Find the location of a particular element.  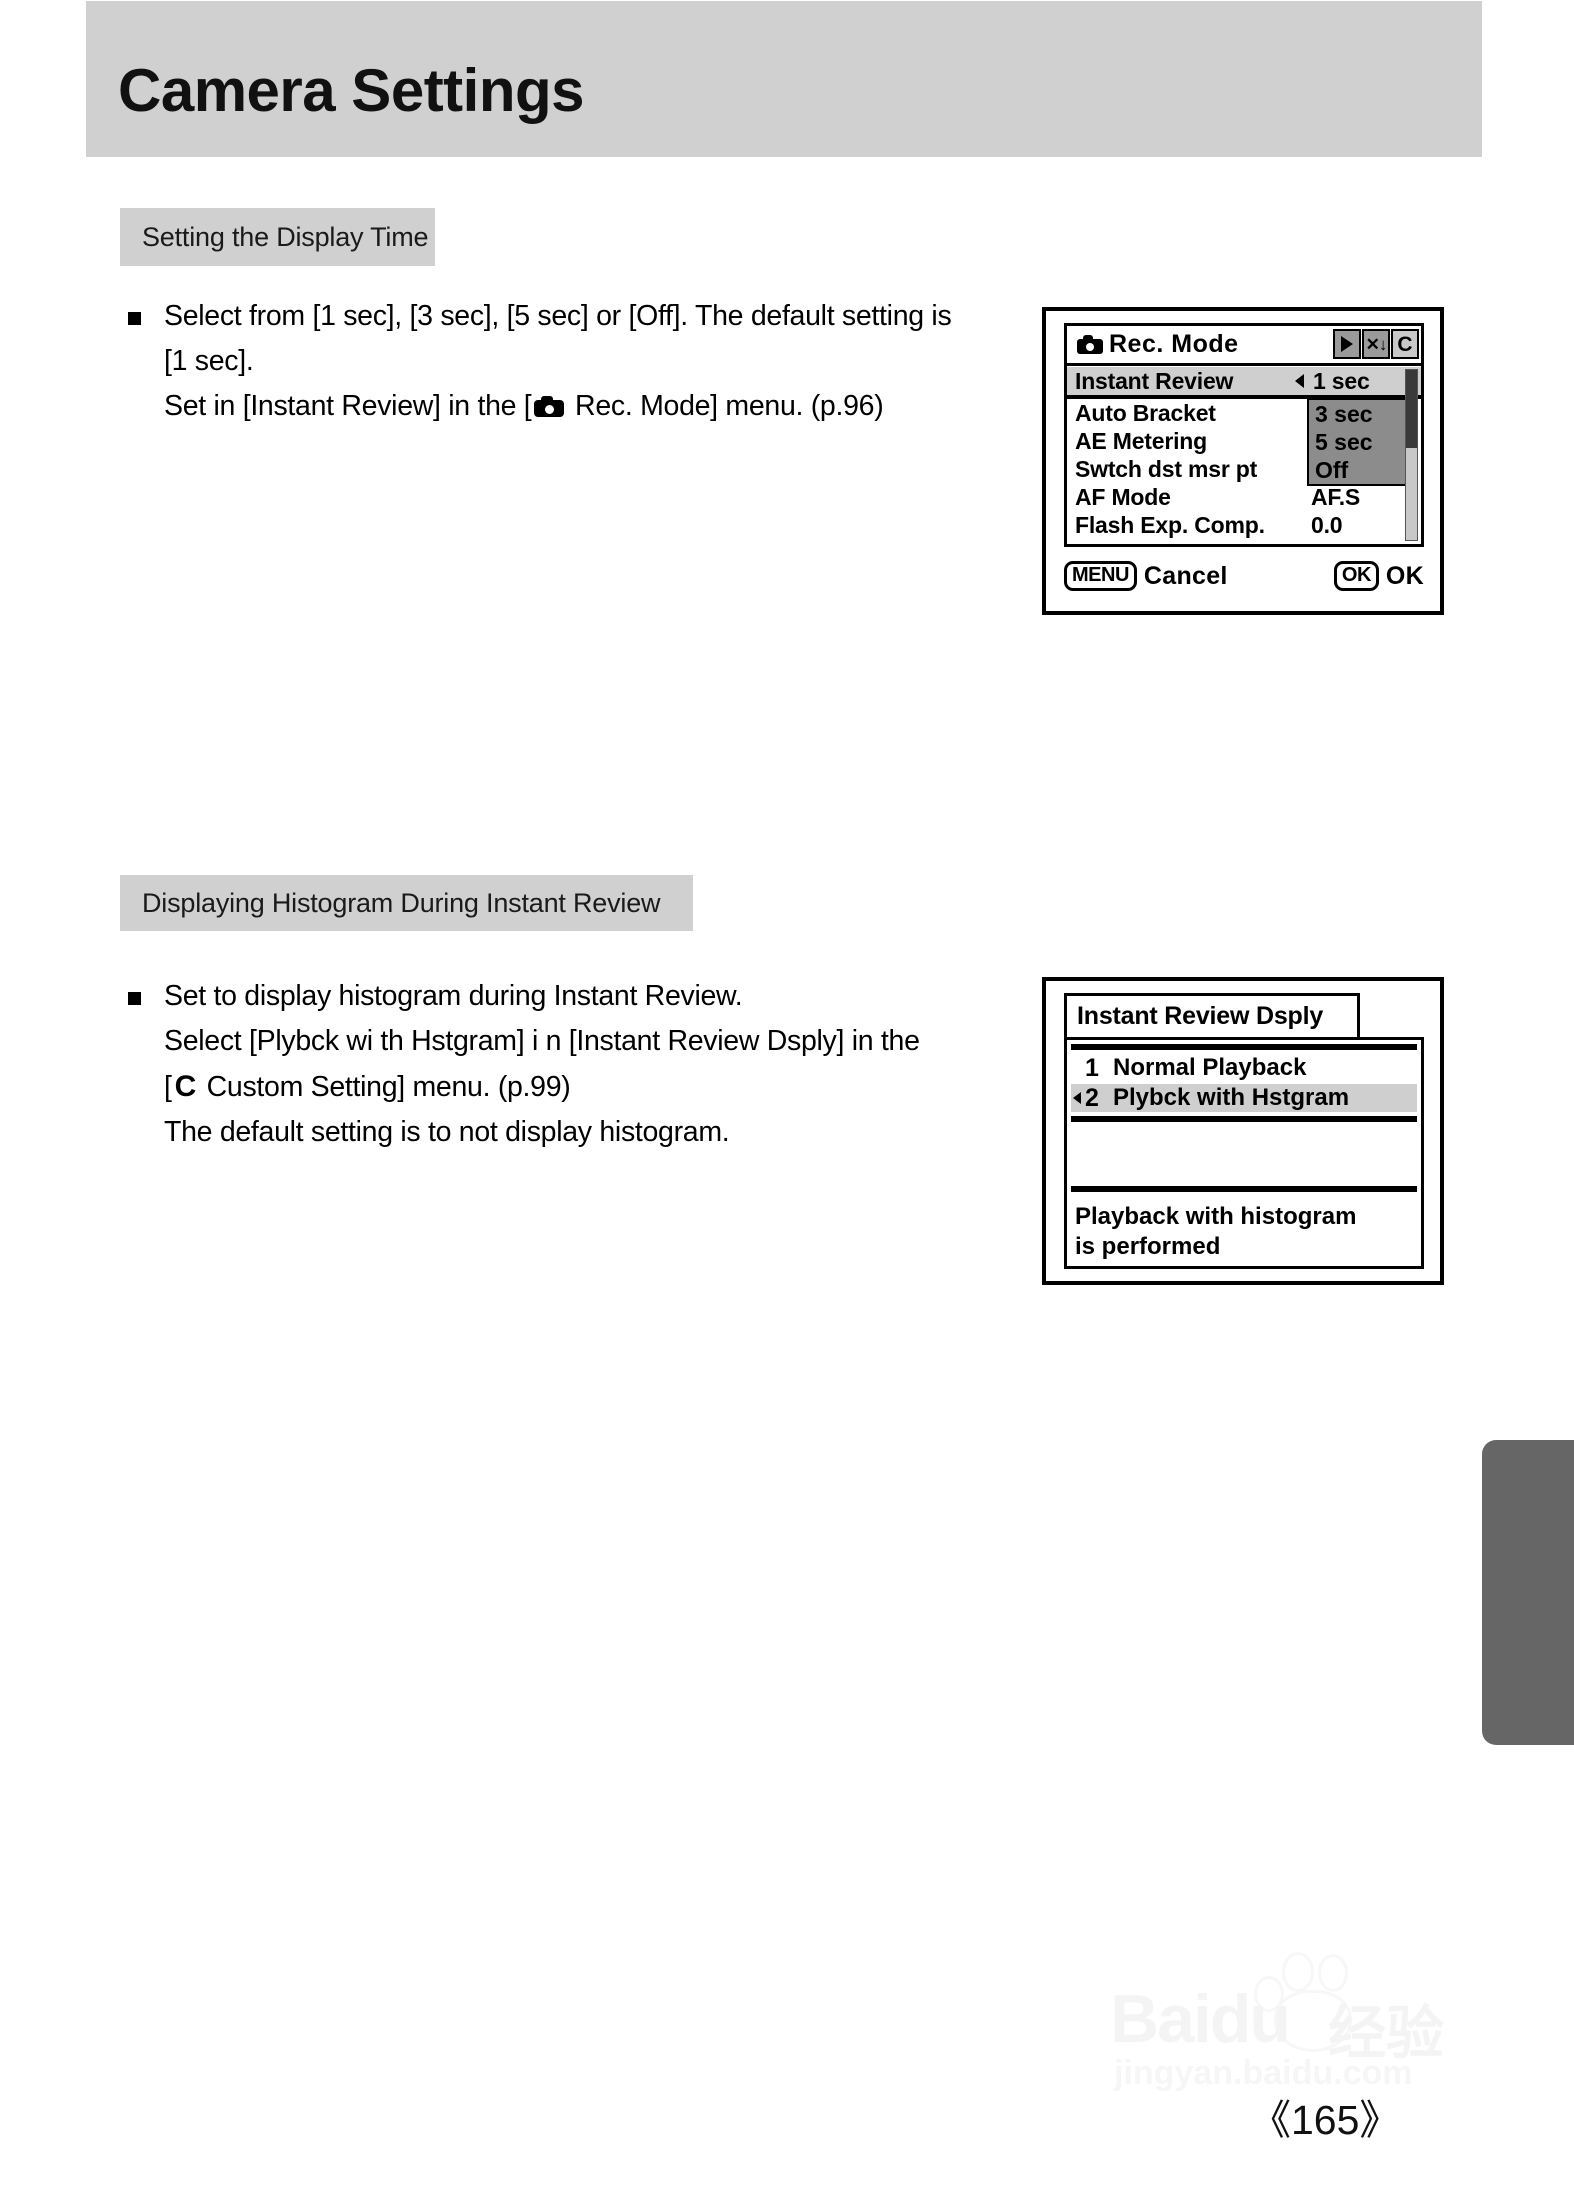

page-title: Camera Settings is located at coordinates (351, 90).